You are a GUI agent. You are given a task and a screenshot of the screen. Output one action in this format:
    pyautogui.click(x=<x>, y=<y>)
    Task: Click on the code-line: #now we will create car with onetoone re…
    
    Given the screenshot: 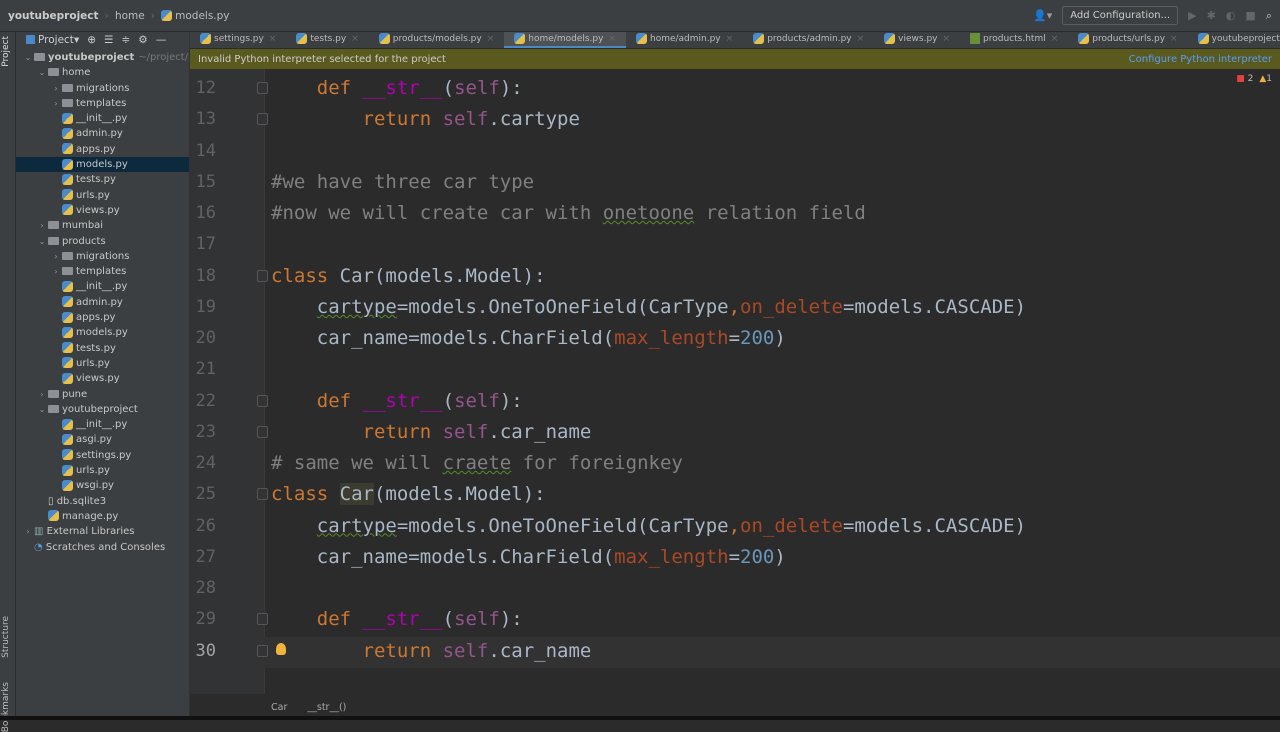 What is the action you would take?
    pyautogui.click(x=568, y=213)
    